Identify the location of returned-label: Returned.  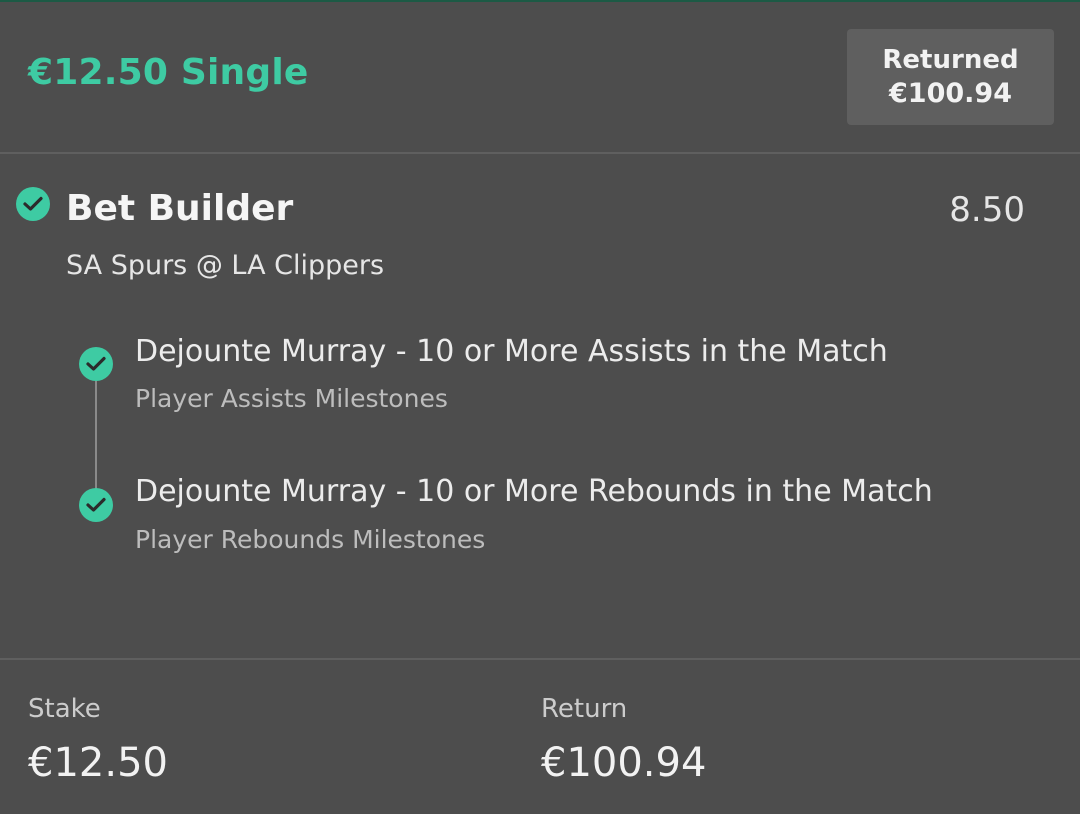
(950, 60).